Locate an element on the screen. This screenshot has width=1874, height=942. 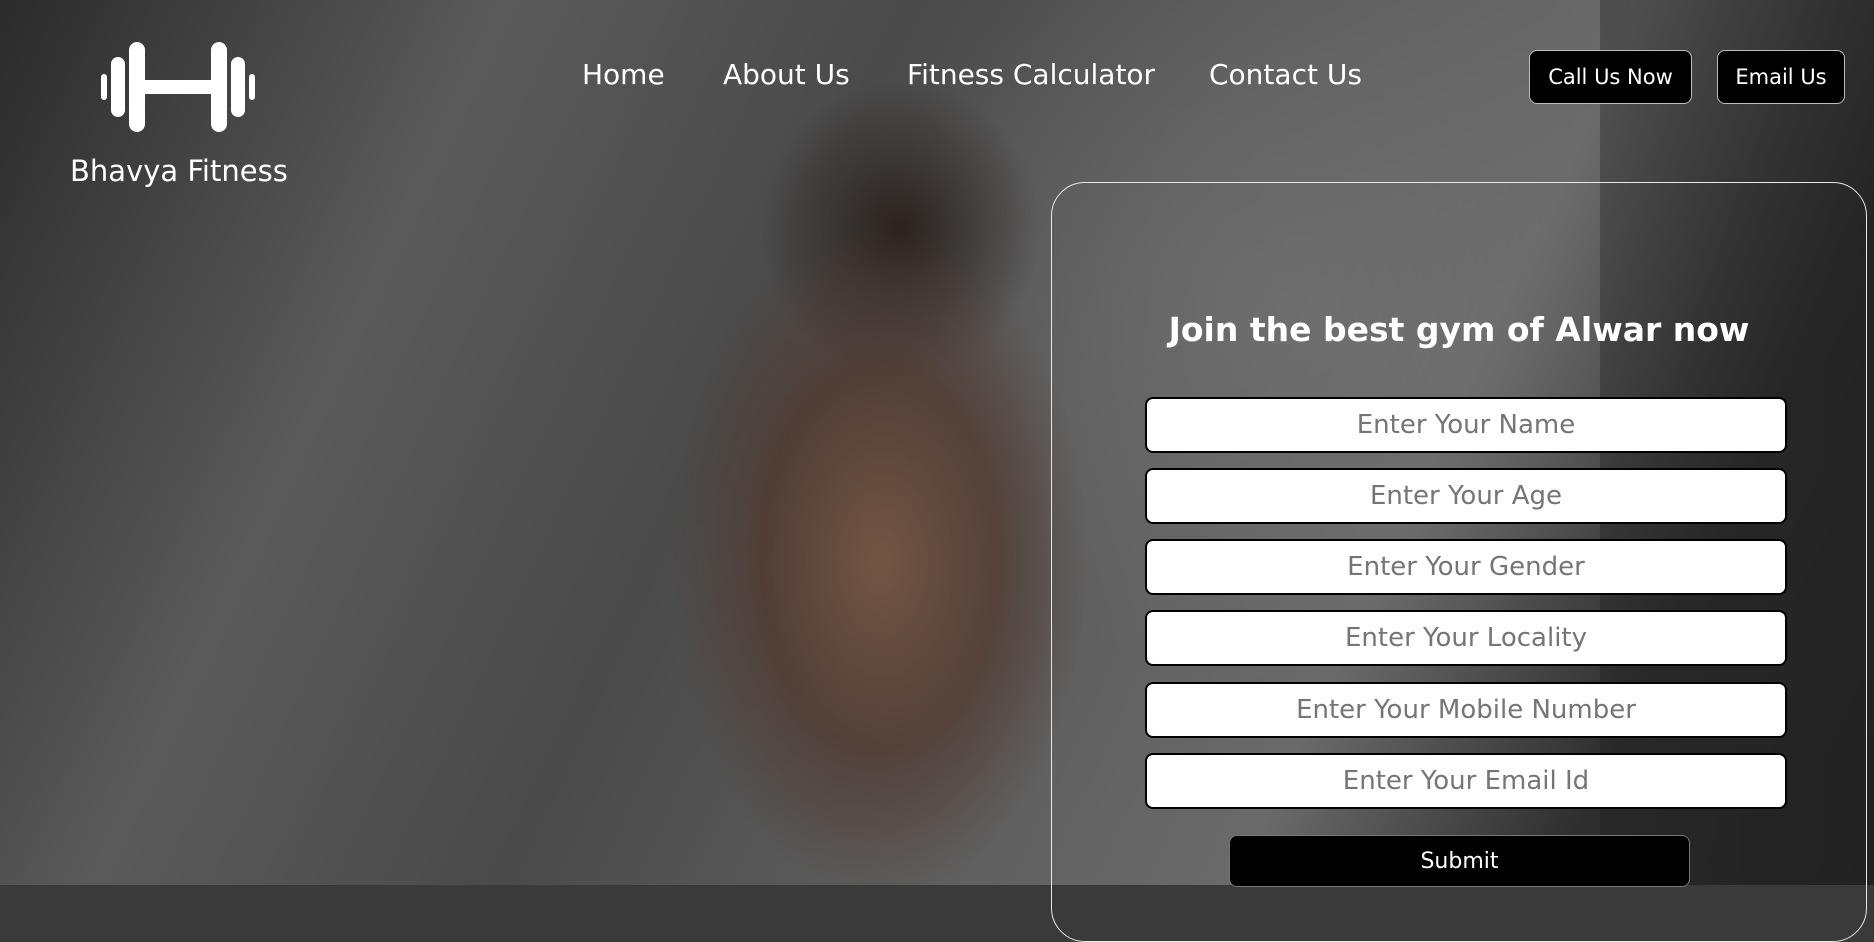
age-input is located at coordinates (1466, 496).